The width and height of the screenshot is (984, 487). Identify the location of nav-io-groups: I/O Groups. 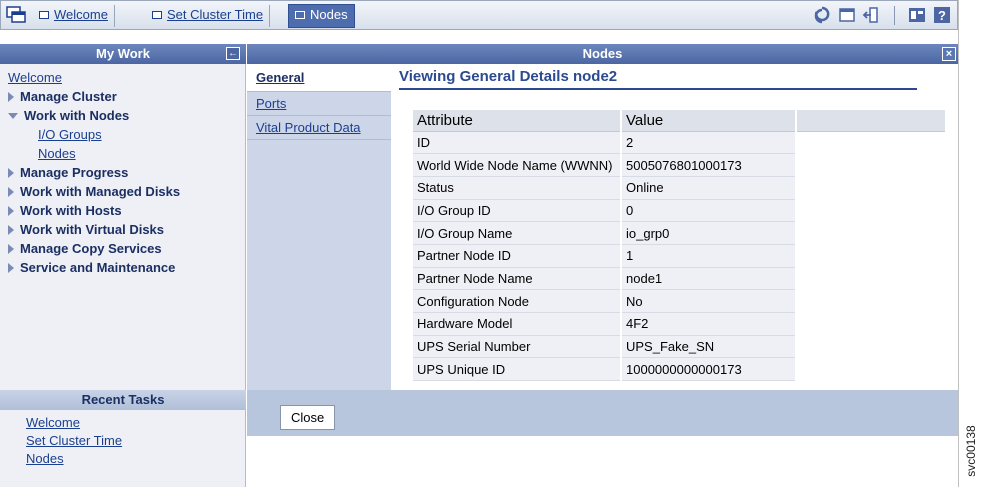
(126, 134).